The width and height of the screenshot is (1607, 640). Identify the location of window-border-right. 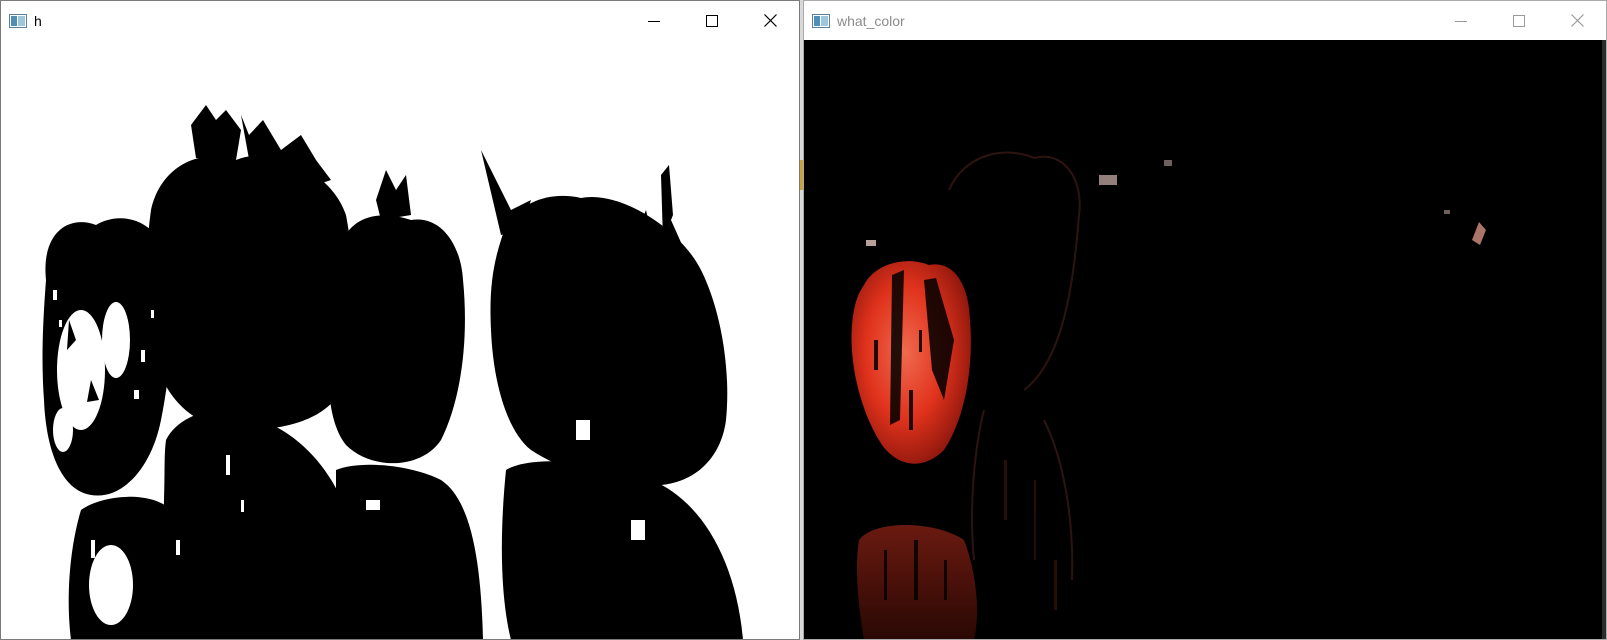
(1604, 339).